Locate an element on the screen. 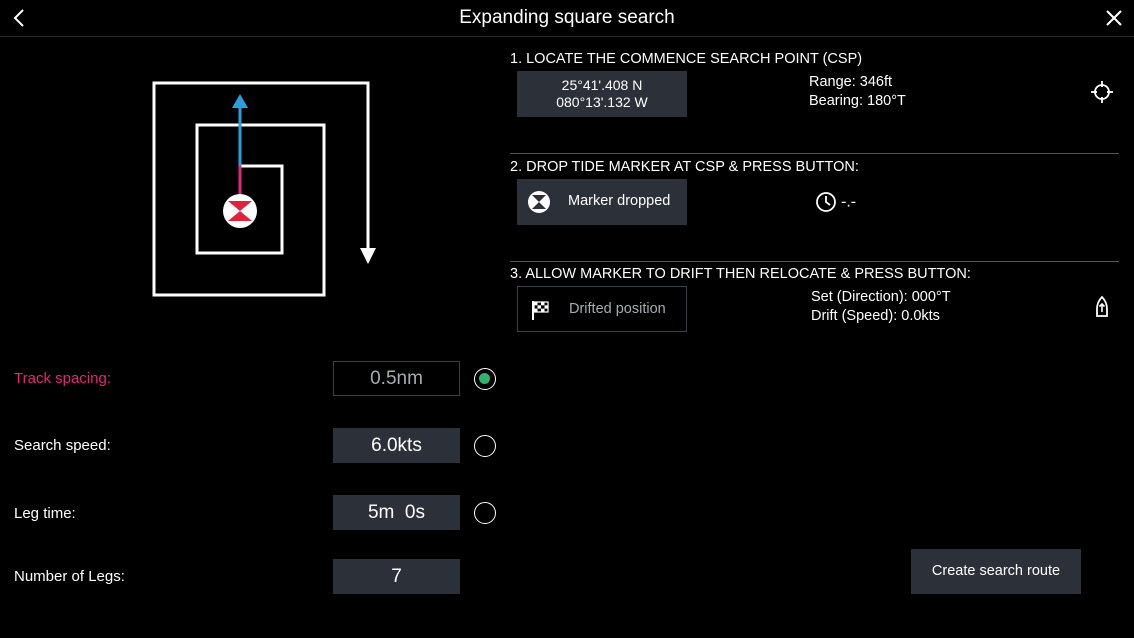  vessel-icon is located at coordinates (1102, 306).